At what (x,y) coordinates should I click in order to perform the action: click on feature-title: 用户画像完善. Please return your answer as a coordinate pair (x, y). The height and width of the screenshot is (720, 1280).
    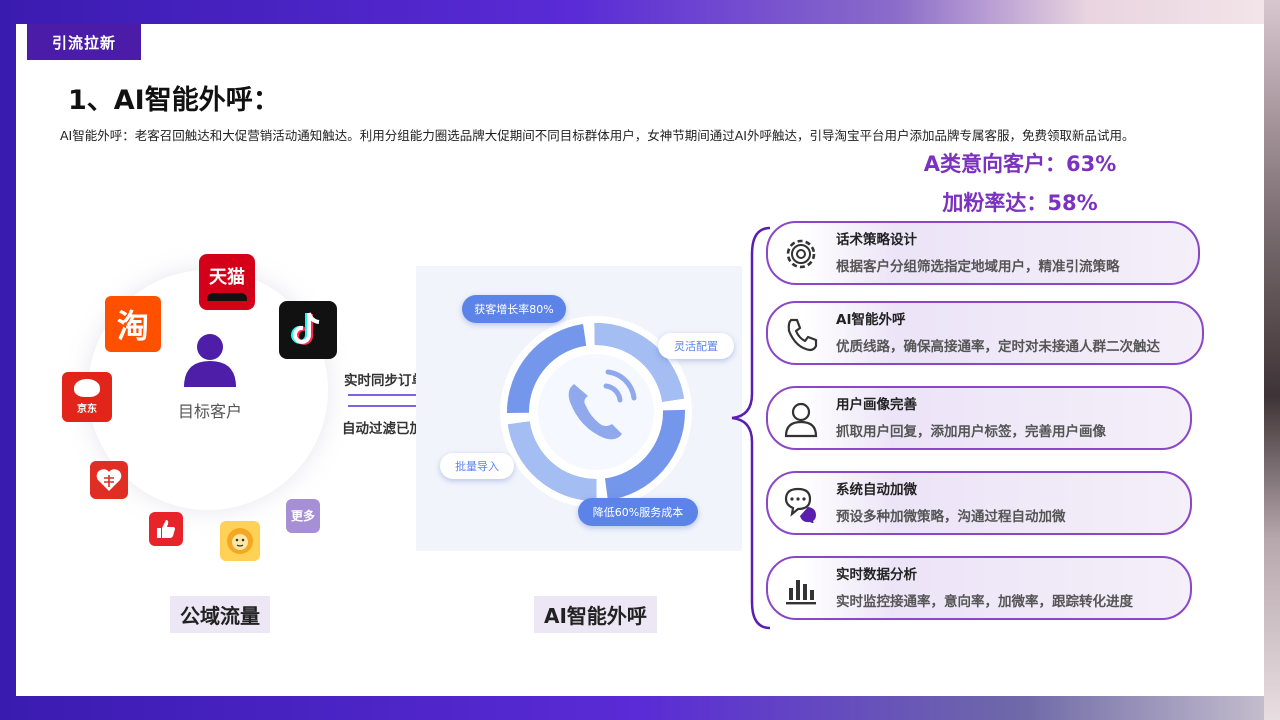
    Looking at the image, I should click on (876, 405).